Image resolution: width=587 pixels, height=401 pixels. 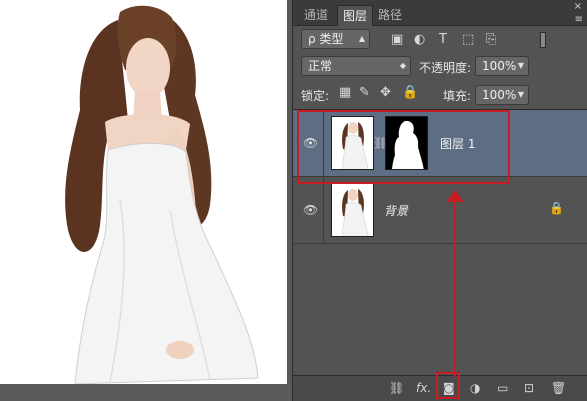 I want to click on fill-value: 100%, so click(x=499, y=95).